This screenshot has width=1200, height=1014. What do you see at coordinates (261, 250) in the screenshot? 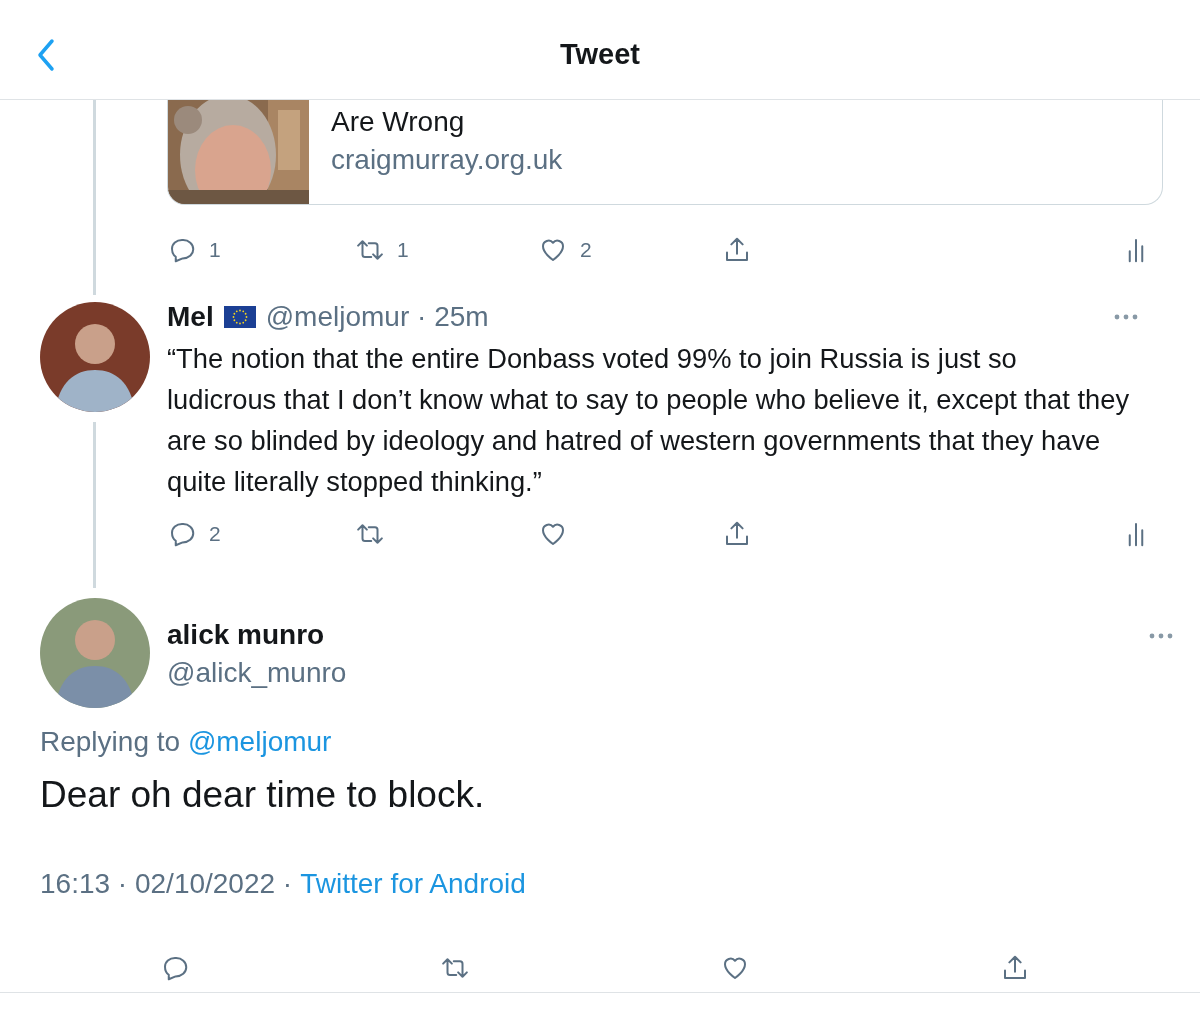
I see `reply-button: 1` at bounding box center [261, 250].